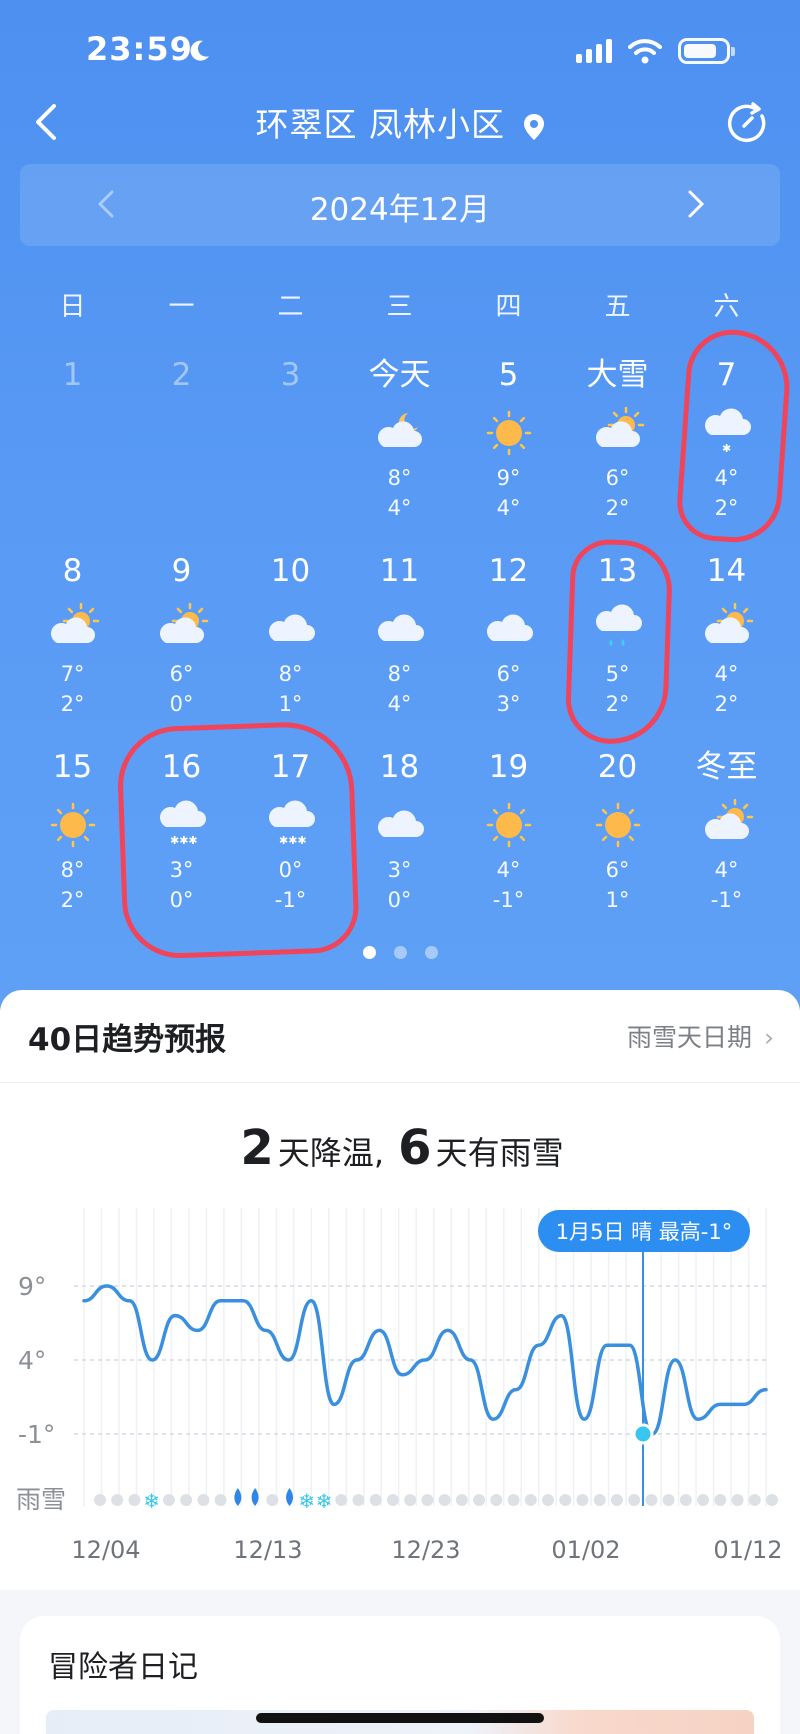 Image resolution: width=800 pixels, height=1734 pixels. I want to click on calendar-week-row: 1 2 3 今天 8° 4° 5 9° 4° 大雪 6° 2° 7 ✱ 4° 2°, so click(400, 453).